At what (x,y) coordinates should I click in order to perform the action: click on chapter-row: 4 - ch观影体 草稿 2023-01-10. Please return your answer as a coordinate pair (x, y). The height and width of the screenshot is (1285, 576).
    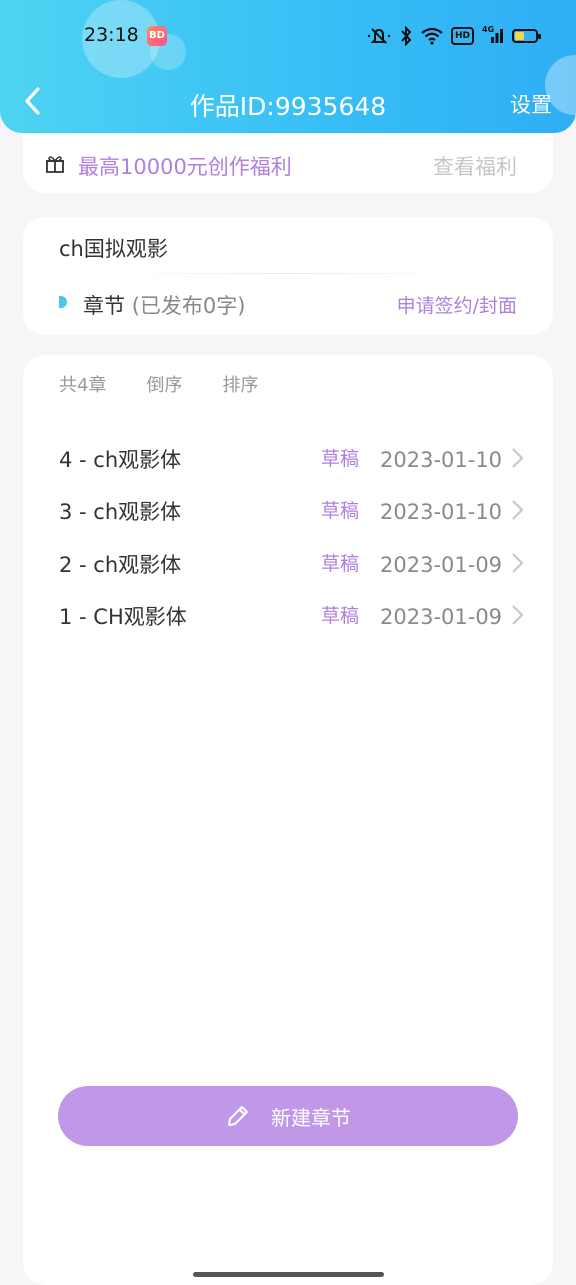
    Looking at the image, I should click on (288, 464).